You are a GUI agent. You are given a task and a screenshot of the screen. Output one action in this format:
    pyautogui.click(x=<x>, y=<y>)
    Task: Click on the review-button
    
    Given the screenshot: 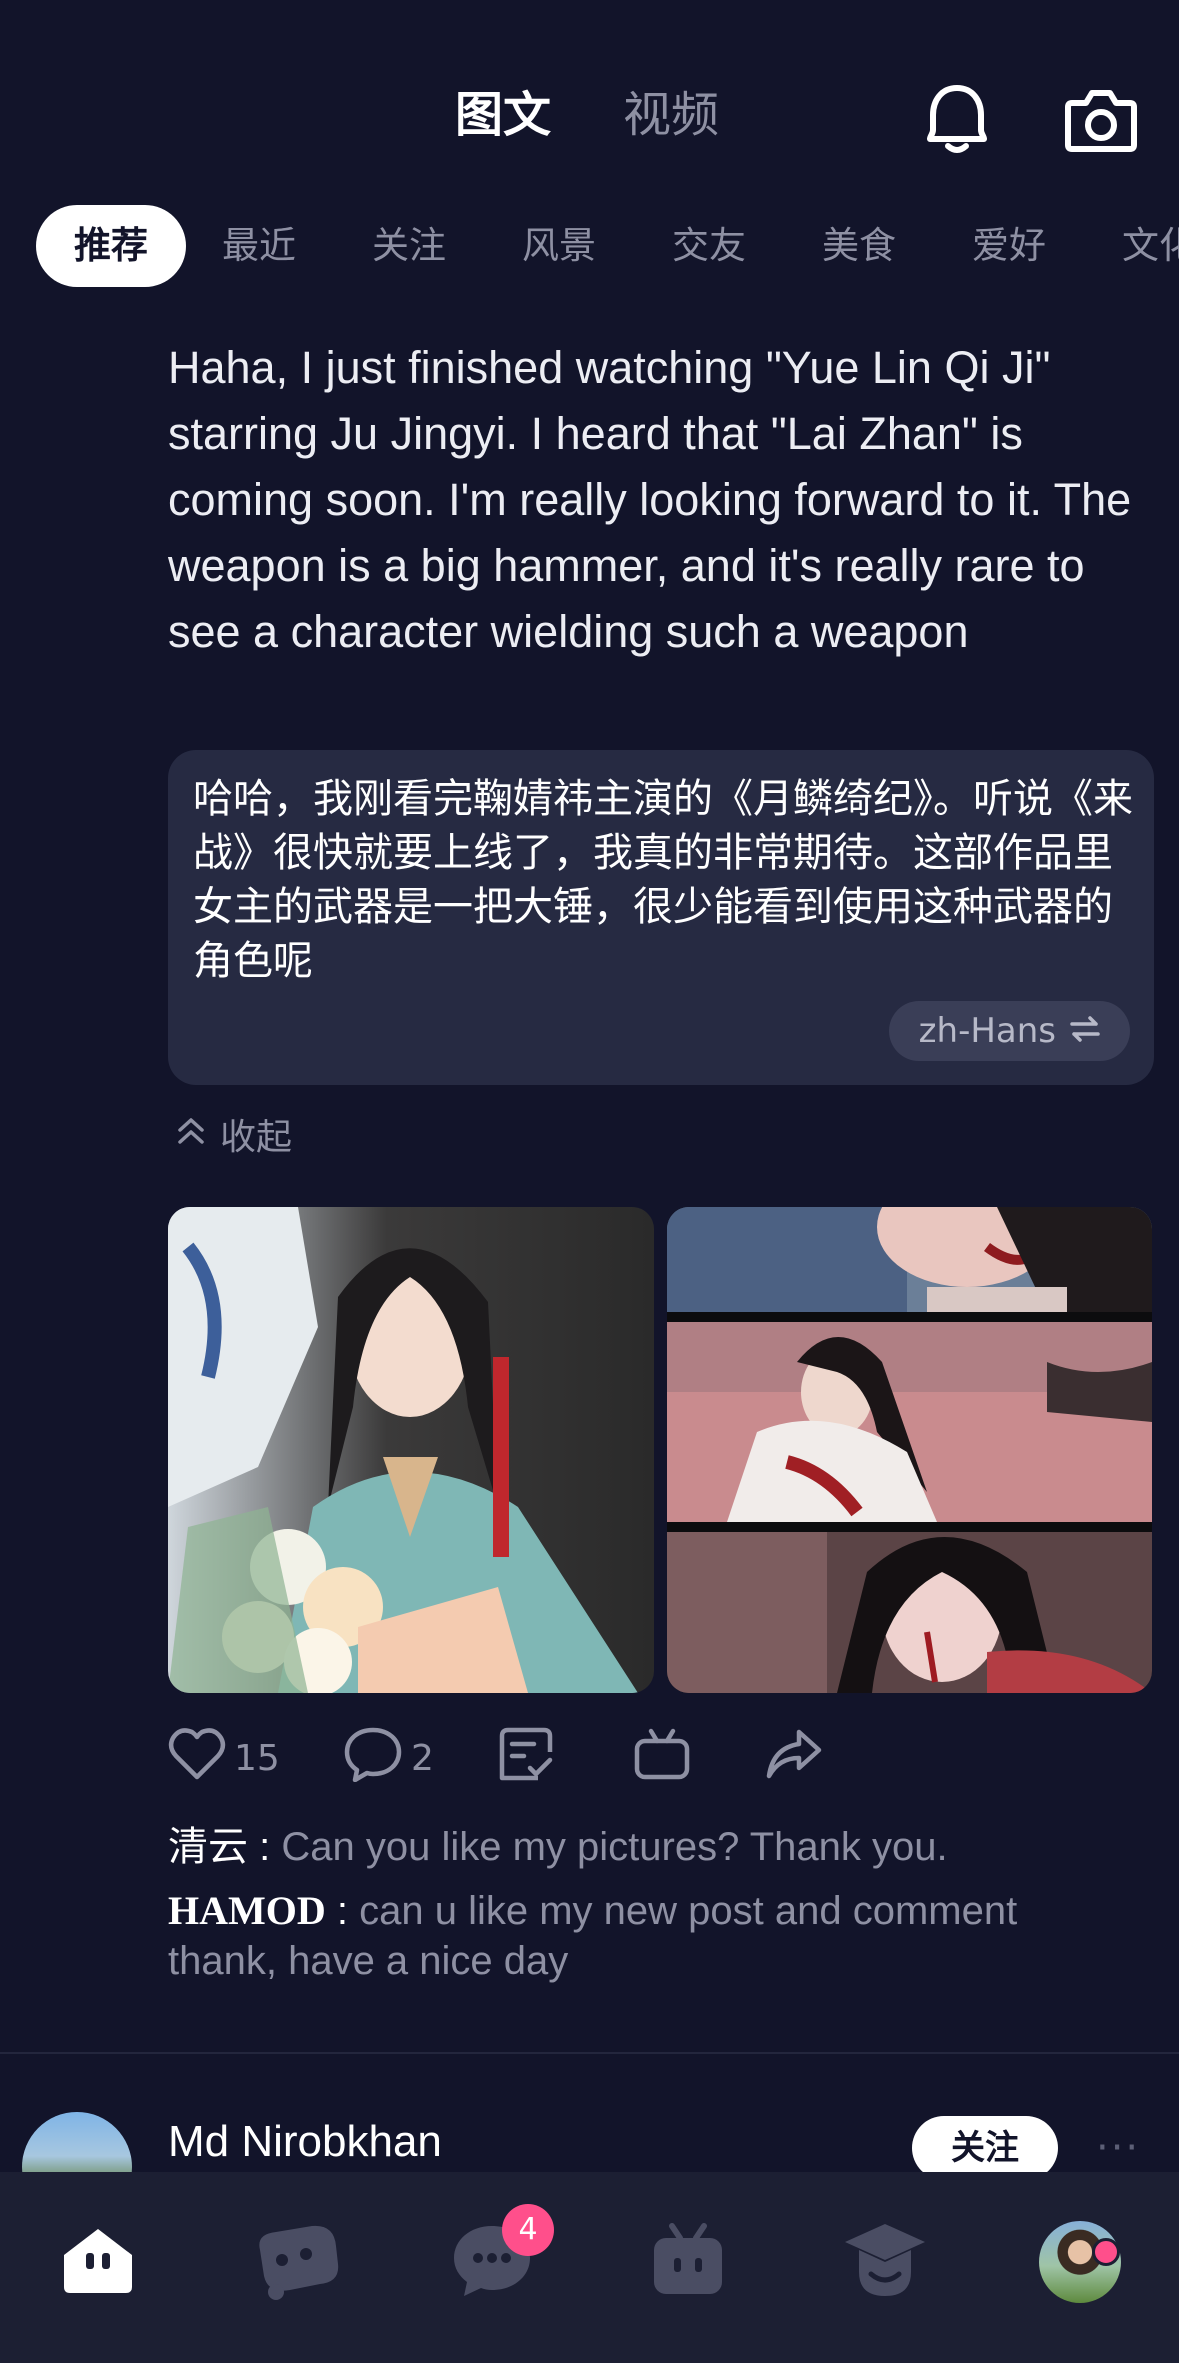 What is the action you would take?
    pyautogui.click(x=526, y=1758)
    